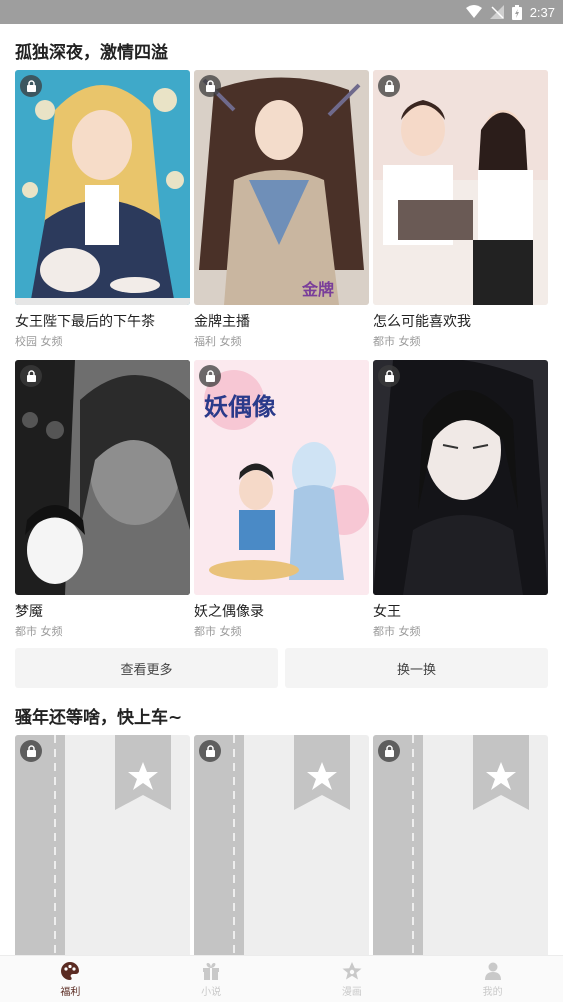  Describe the element at coordinates (222, 322) in the screenshot. I see `comic-title: 金牌主播` at that location.